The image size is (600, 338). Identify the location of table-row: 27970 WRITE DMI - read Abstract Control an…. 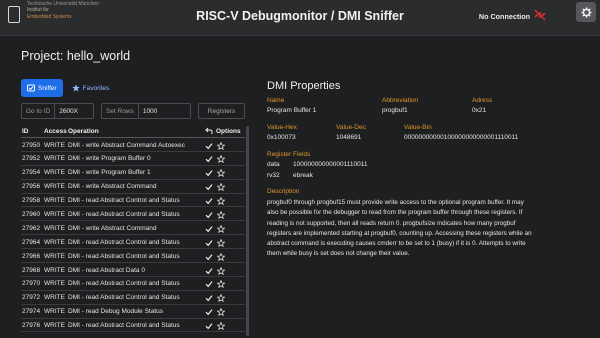
(133, 284).